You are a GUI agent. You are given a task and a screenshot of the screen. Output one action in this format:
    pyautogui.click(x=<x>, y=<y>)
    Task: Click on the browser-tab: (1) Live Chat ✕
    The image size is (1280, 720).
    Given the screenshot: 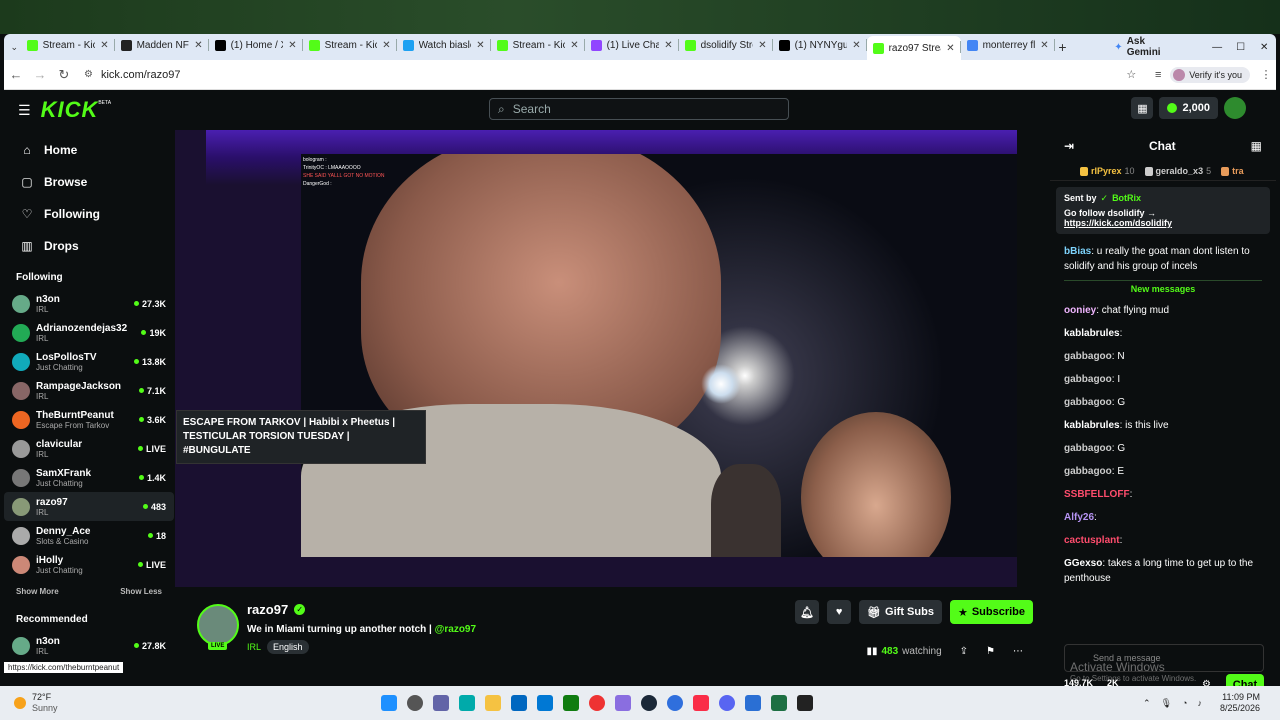 What is the action you would take?
    pyautogui.click(x=632, y=45)
    